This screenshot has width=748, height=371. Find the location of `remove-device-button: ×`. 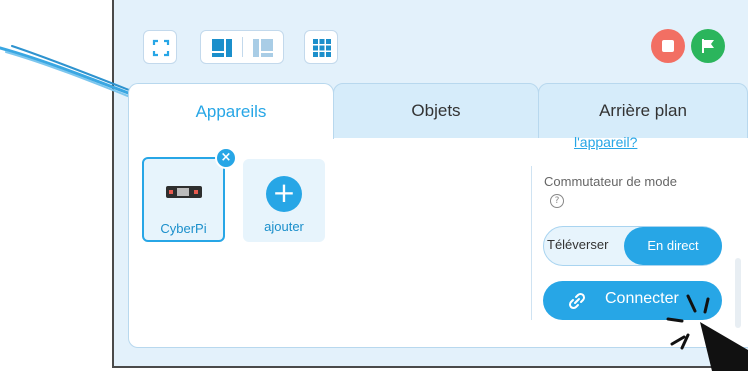

remove-device-button: × is located at coordinates (226, 158).